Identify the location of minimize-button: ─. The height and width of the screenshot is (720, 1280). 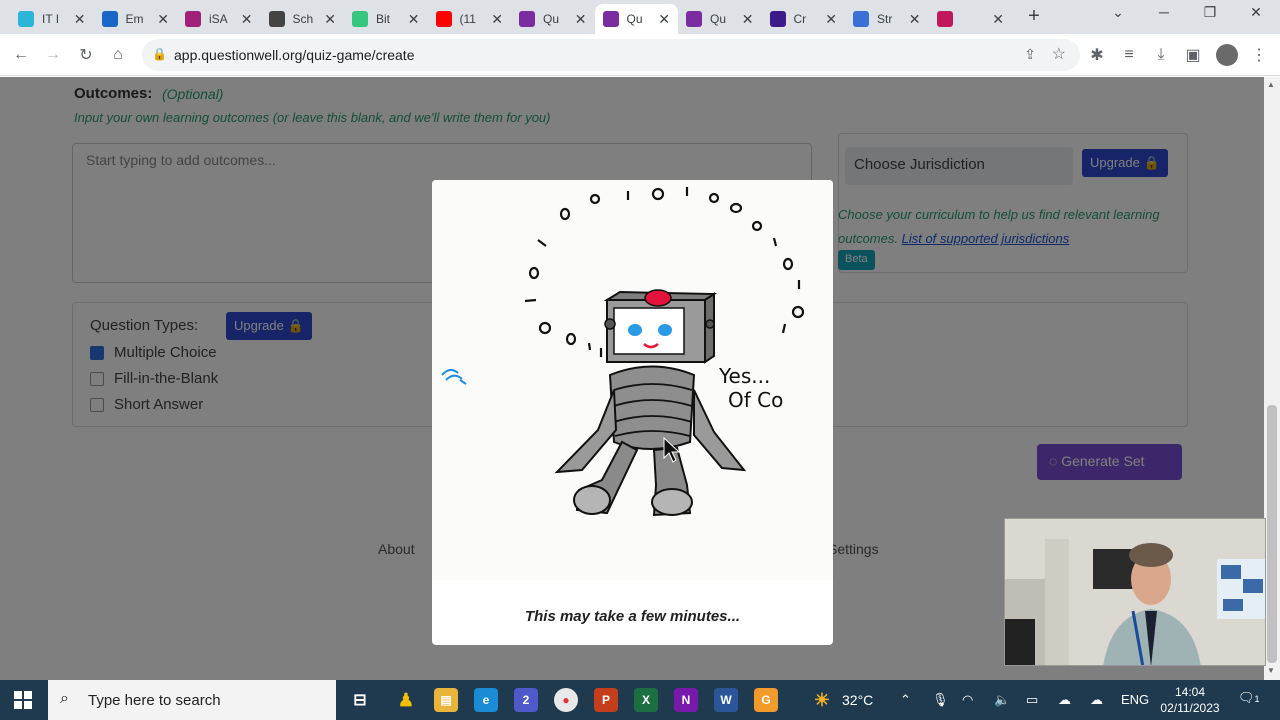
(1164, 12).